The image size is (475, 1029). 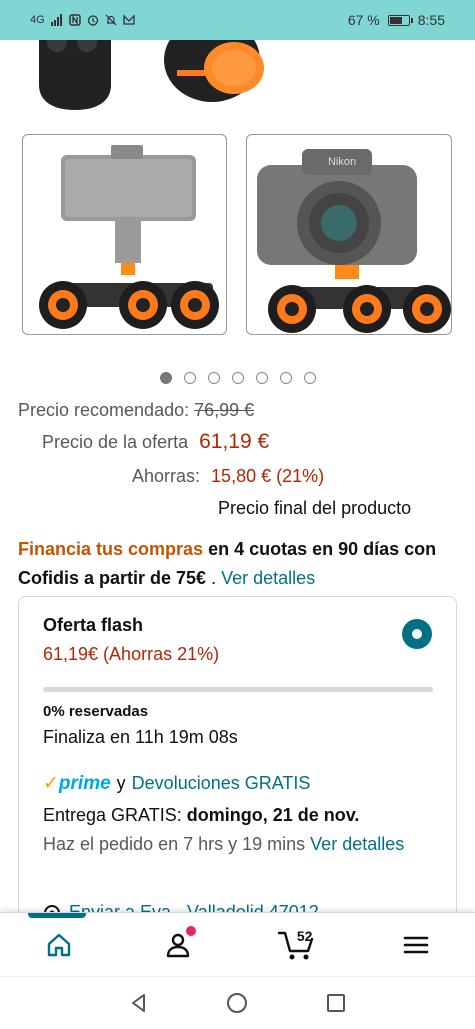 I want to click on home-icon, so click(x=59, y=944).